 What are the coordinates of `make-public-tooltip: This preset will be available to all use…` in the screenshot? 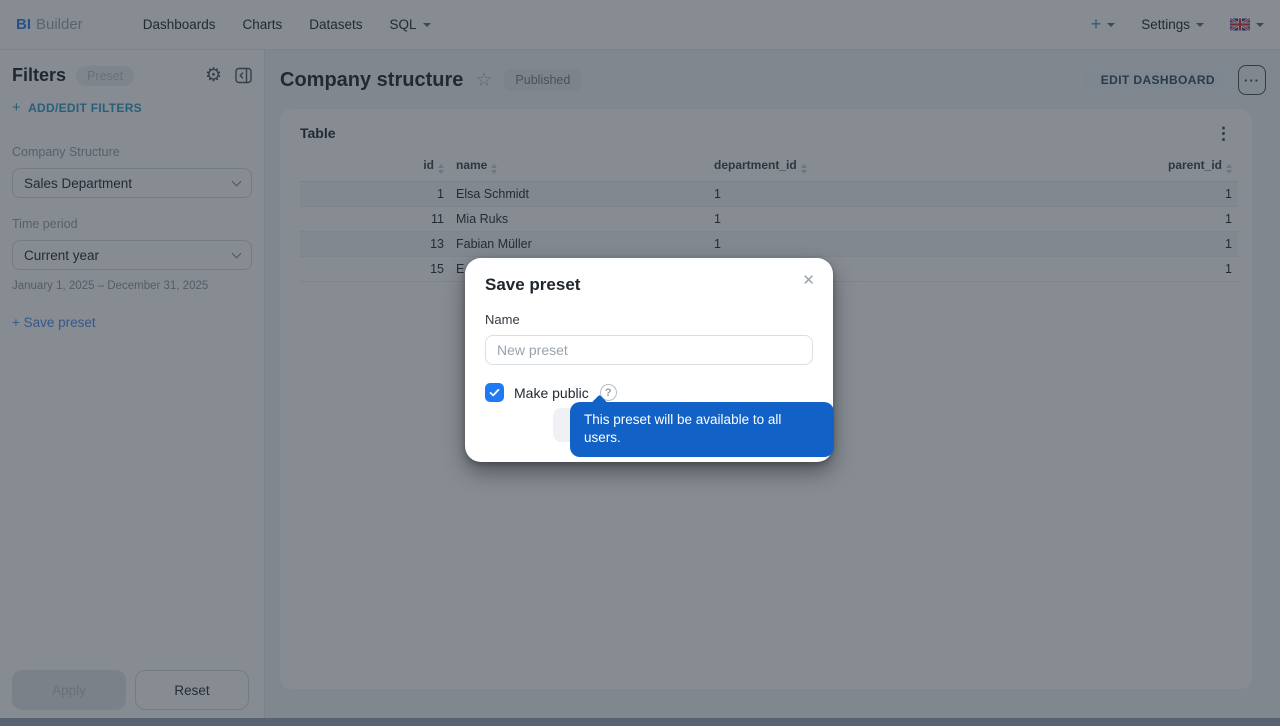 It's located at (702, 429).